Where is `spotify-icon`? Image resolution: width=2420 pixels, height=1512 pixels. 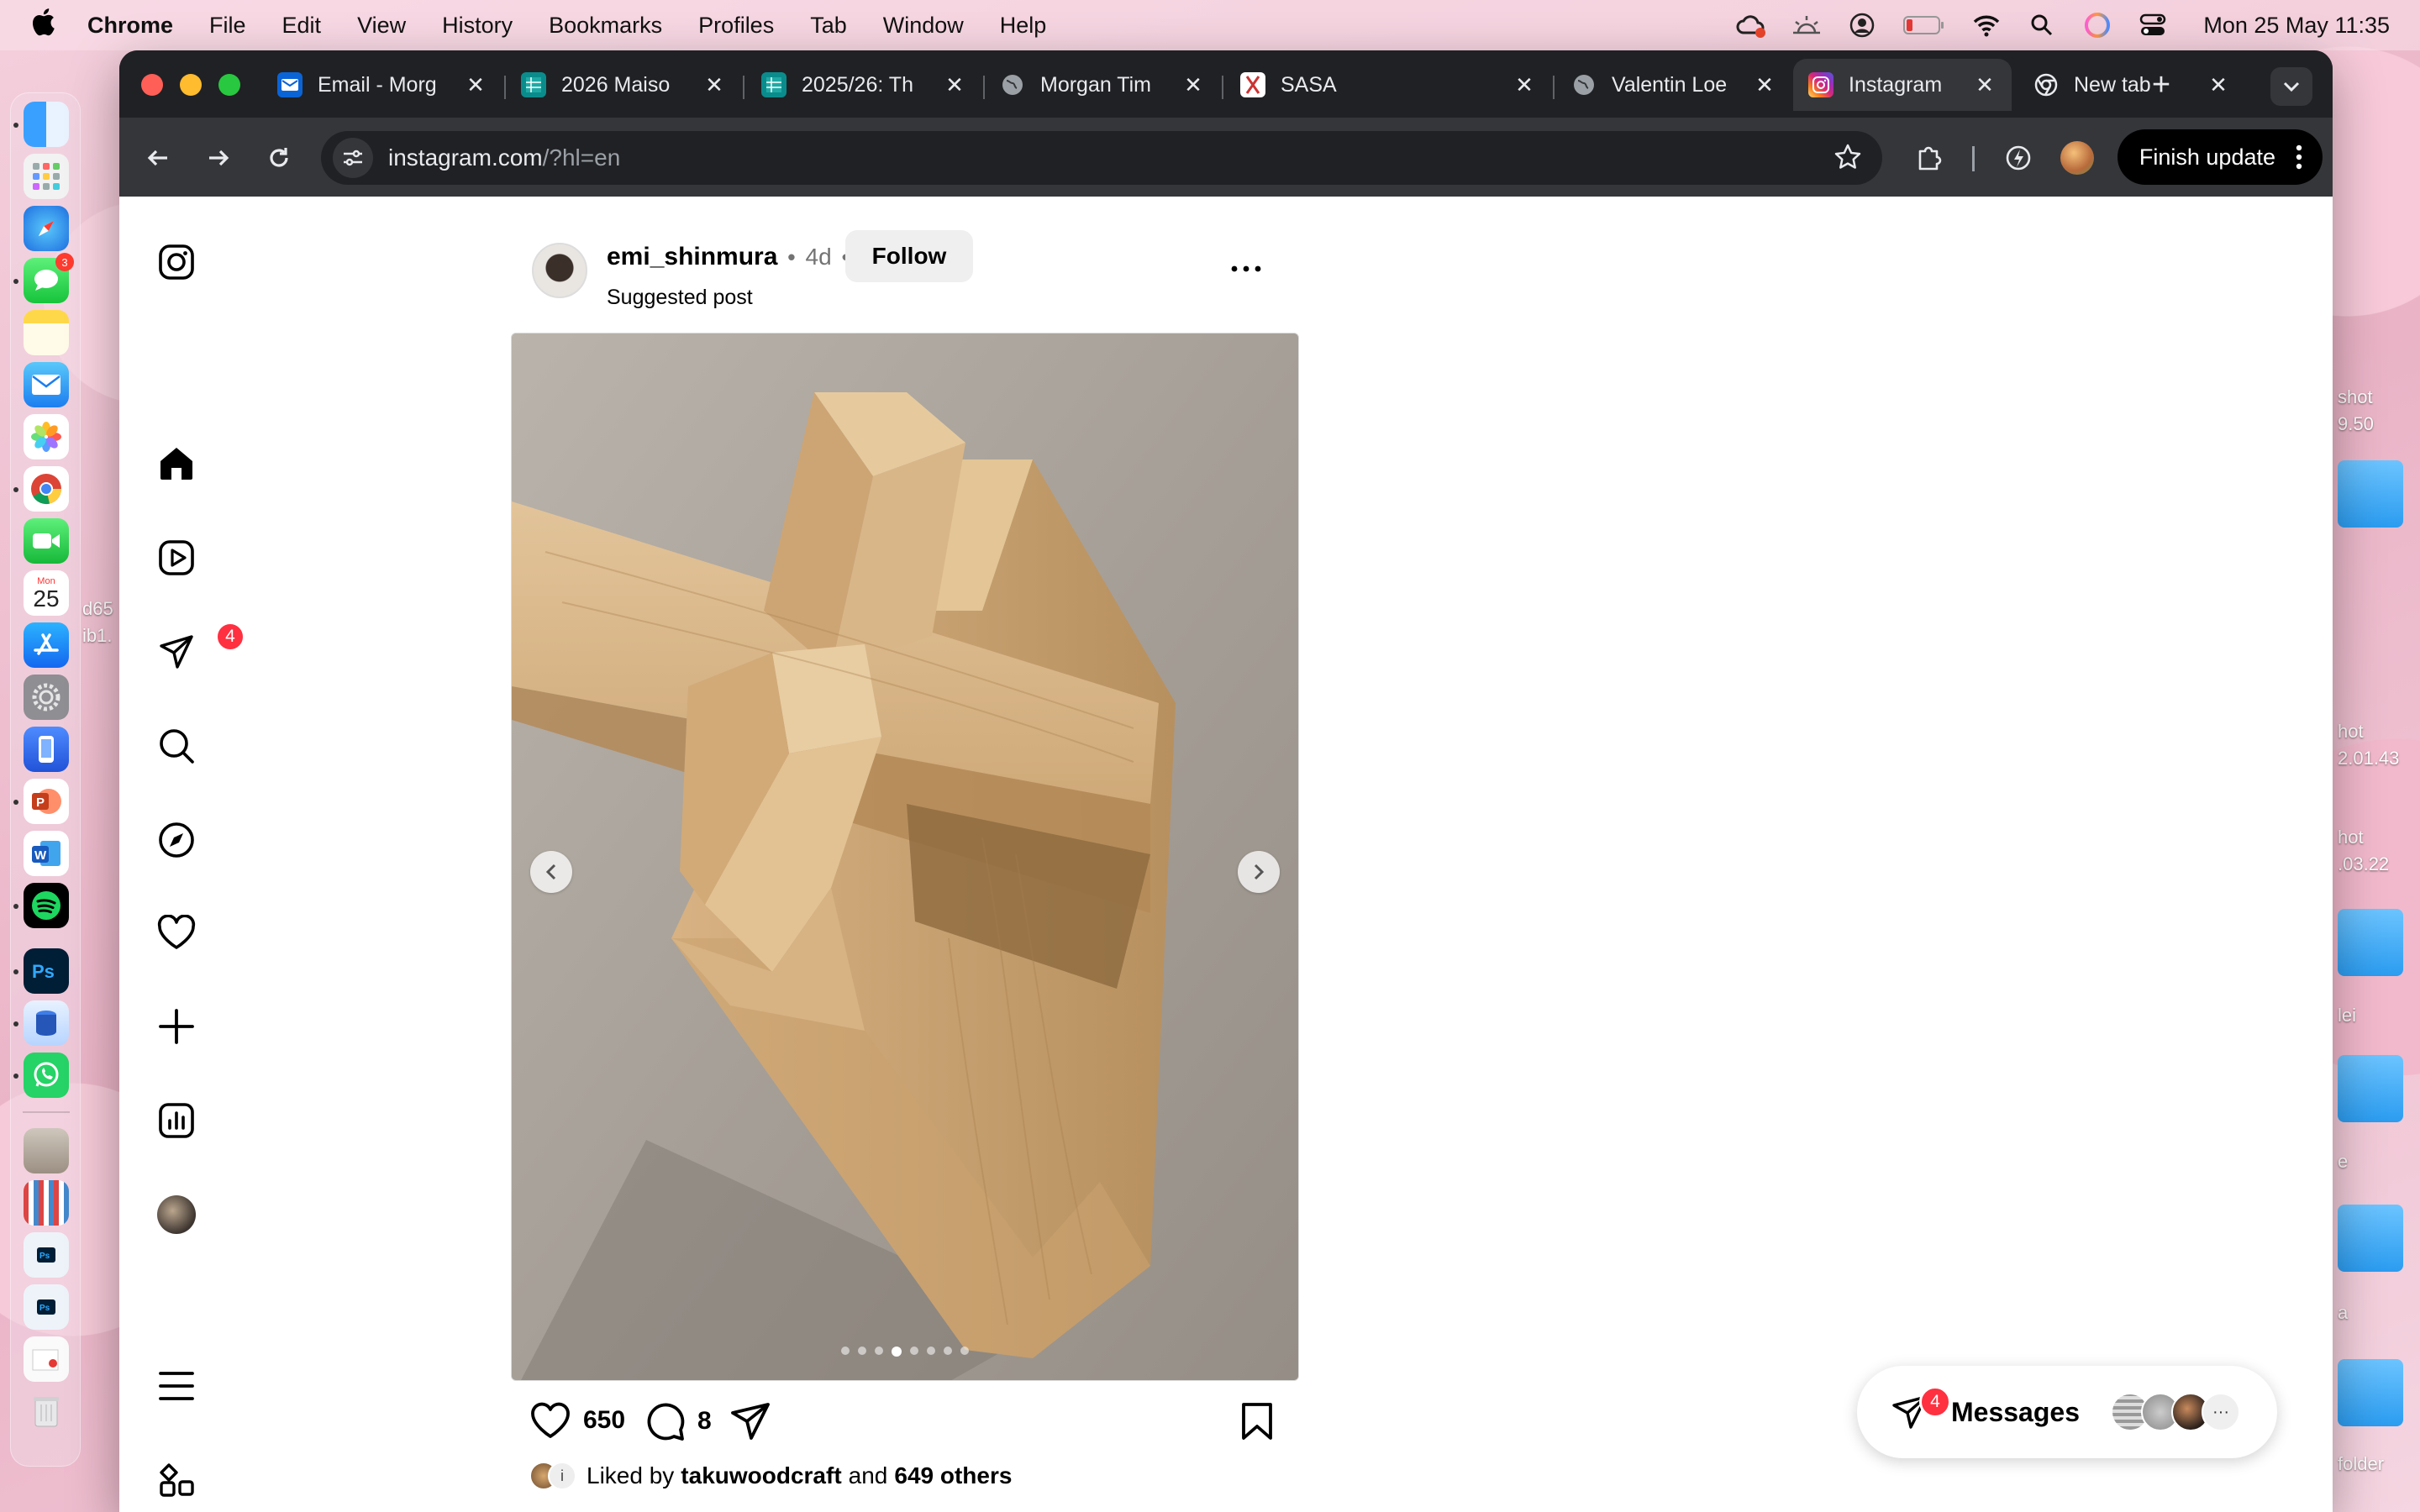
spotify-icon is located at coordinates (46, 905).